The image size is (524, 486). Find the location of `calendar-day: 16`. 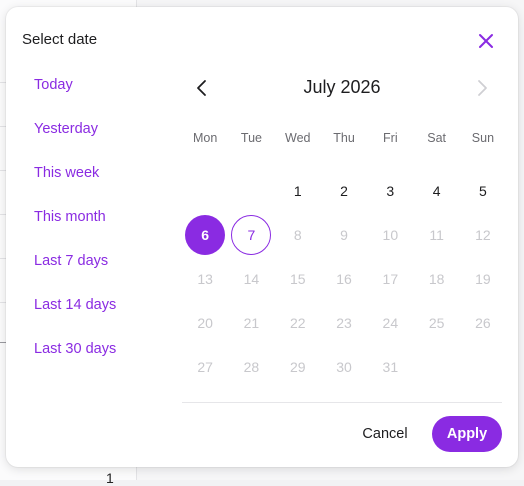

calendar-day: 16 is located at coordinates (344, 279).